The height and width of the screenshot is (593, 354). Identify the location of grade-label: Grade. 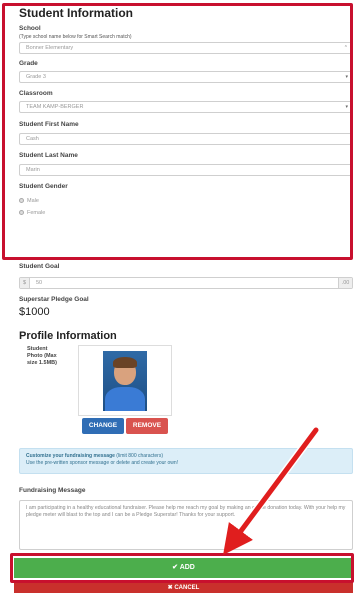
(28, 63).